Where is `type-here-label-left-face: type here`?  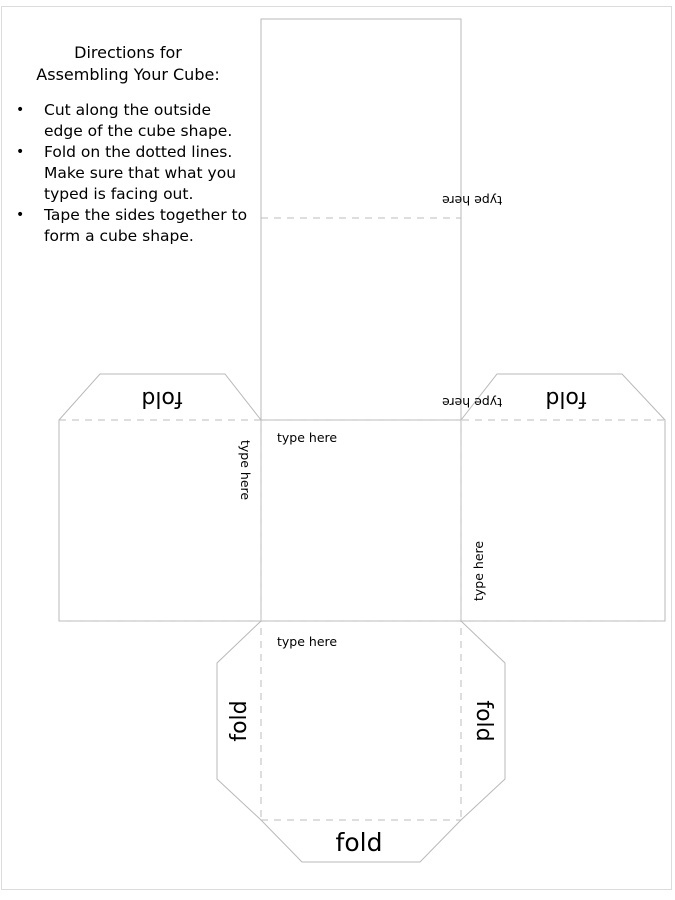 type-here-label-left-face: type here is located at coordinates (245, 470).